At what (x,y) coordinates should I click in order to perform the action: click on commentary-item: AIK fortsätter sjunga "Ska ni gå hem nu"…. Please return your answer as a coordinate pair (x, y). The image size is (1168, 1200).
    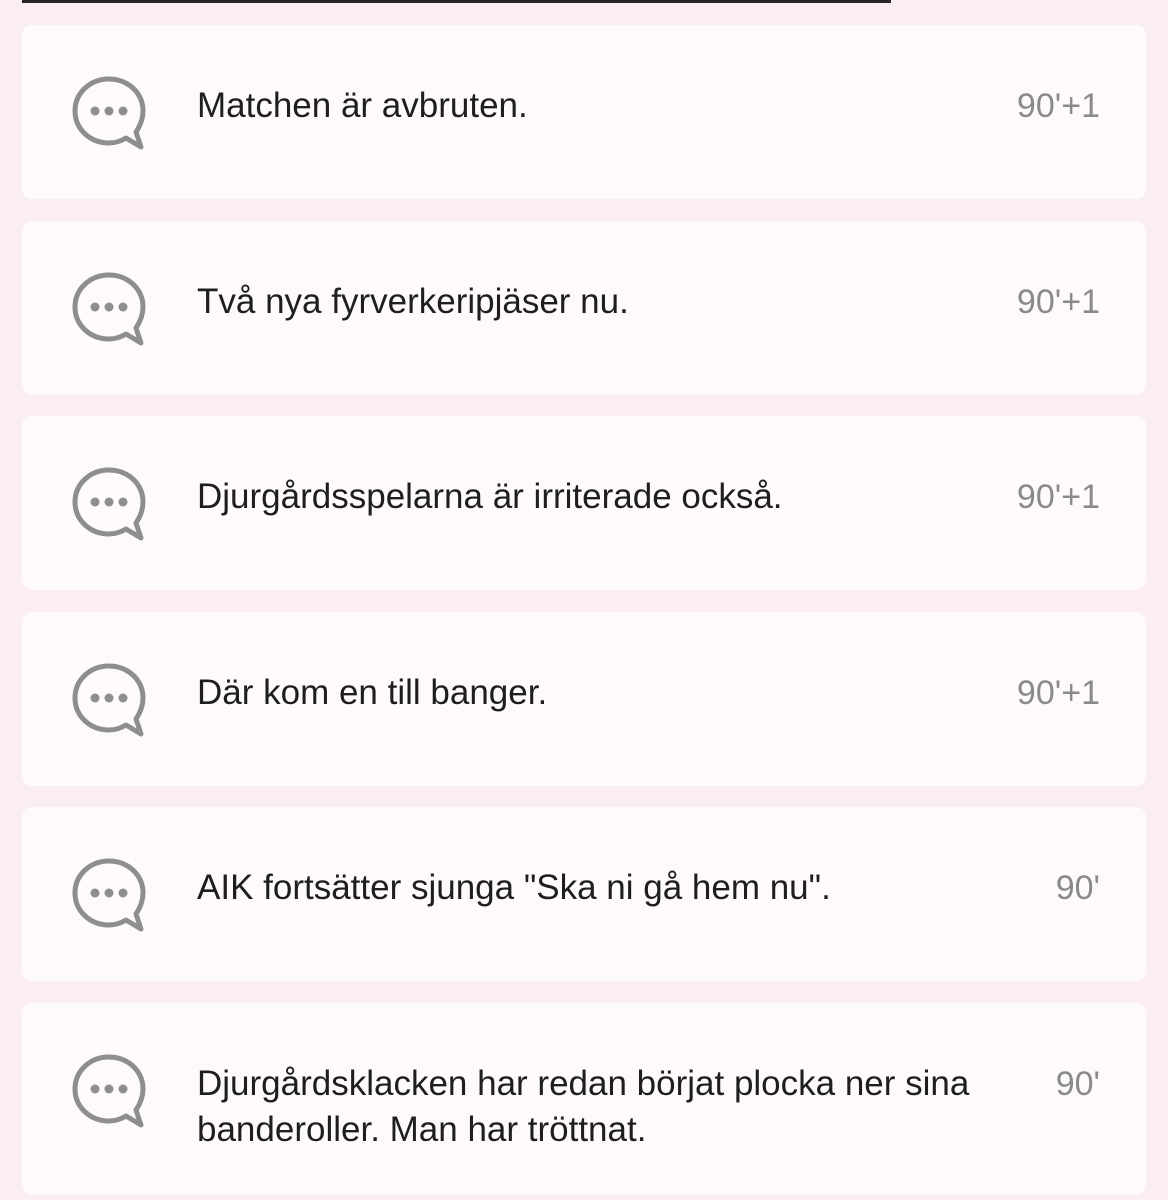
    Looking at the image, I should click on (584, 894).